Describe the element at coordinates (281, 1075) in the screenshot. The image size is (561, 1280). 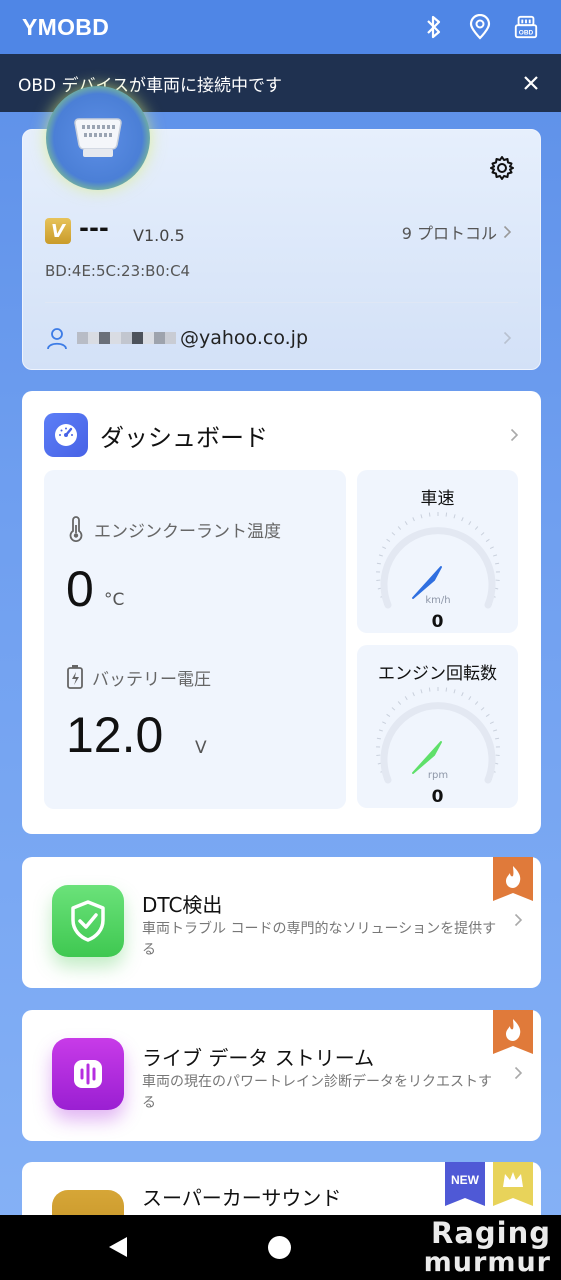
I see `feature-card-live-data: ライブ データ ストリーム 車両の現在のパワートレイン診断データをリクエストする` at that location.